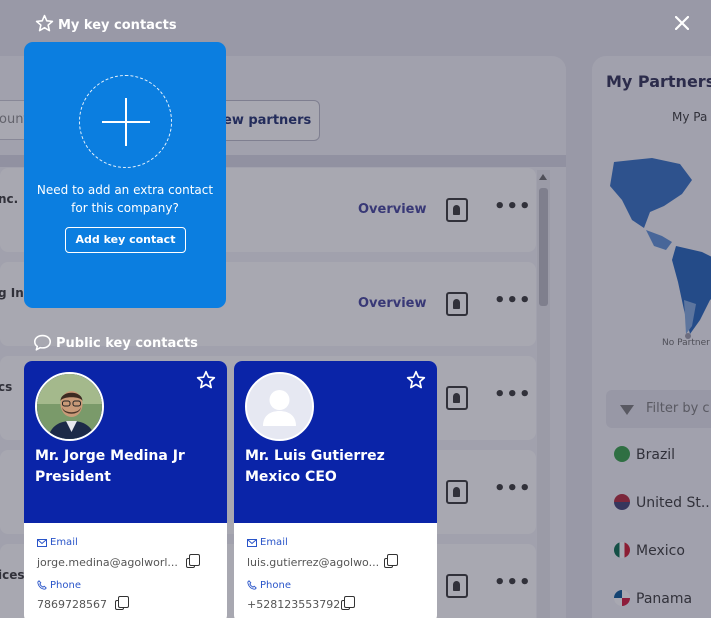 The image size is (711, 618). Describe the element at coordinates (125, 442) in the screenshot. I see `contact-card-header: Mr. Jorge Medina Jr President` at that location.